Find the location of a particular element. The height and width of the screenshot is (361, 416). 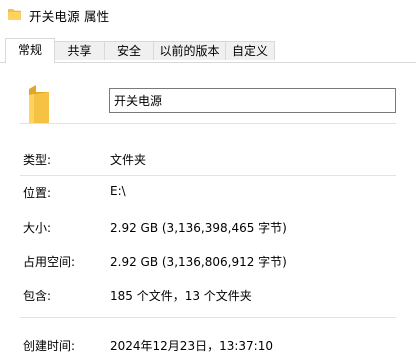

window-title: 开关电源 属性 is located at coordinates (69, 16).